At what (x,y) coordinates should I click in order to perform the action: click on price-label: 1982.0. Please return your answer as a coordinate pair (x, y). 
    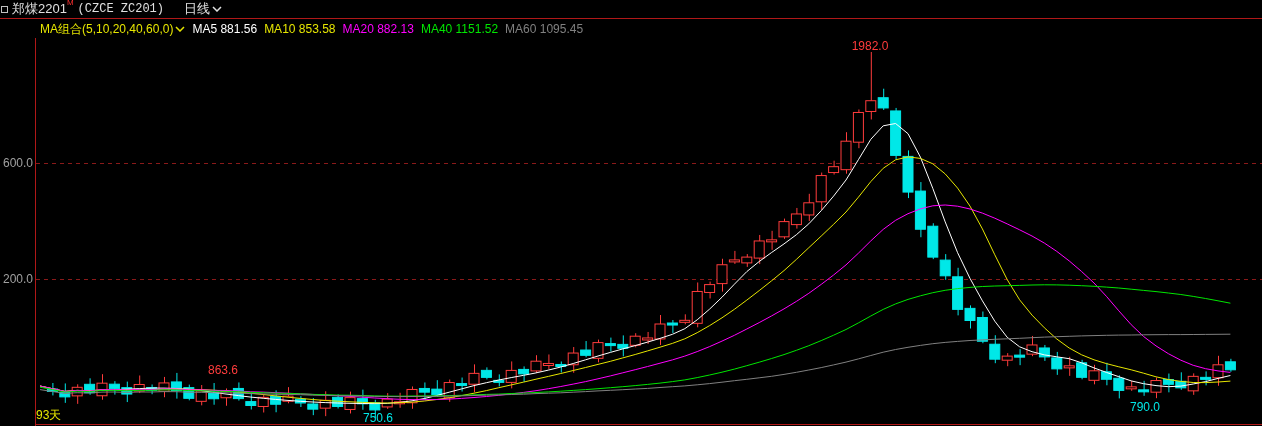
    Looking at the image, I should click on (870, 46).